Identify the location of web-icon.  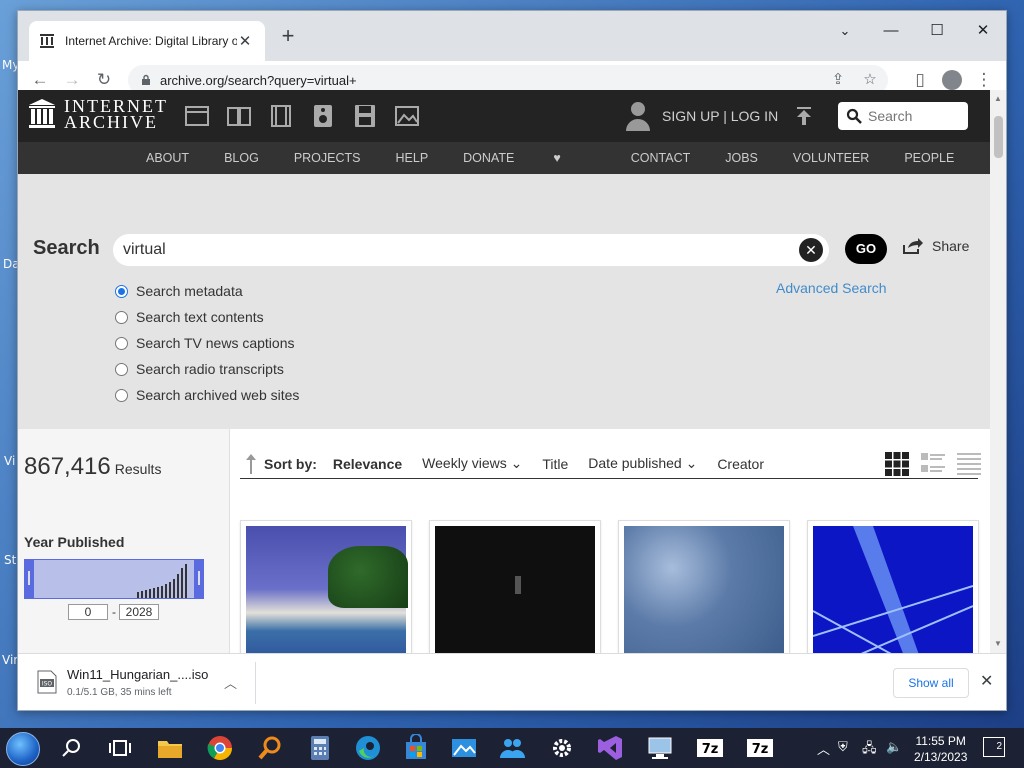
(197, 116).